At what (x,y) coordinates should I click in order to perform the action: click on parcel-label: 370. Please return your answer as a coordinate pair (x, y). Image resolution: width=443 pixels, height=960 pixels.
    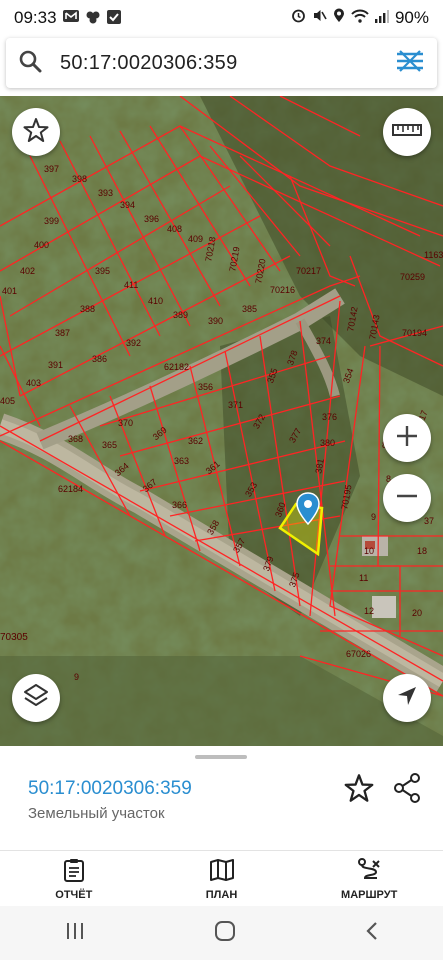
    Looking at the image, I should click on (125, 423).